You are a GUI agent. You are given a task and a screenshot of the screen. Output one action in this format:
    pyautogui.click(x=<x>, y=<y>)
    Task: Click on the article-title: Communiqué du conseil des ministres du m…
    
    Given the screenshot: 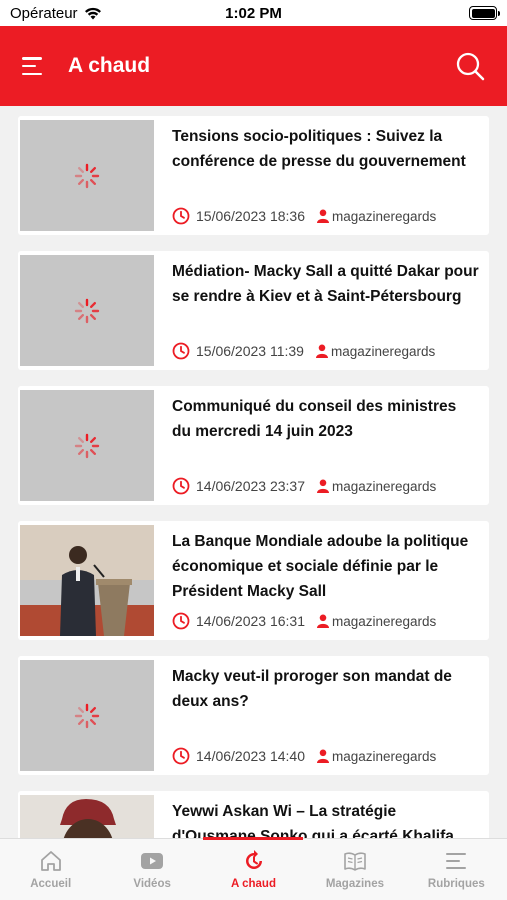 What is the action you would take?
    pyautogui.click(x=314, y=419)
    